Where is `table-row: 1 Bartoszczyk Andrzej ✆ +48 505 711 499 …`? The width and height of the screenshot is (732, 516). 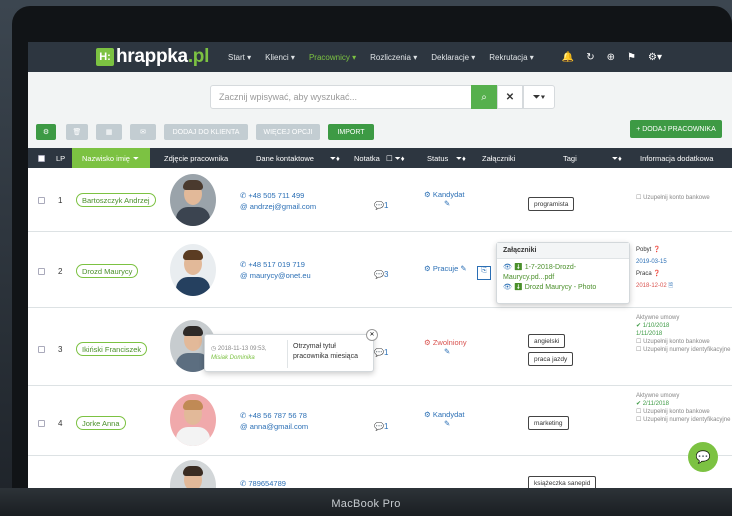 table-row: 1 Bartoszczyk Andrzej ✆ +48 505 711 499 … is located at coordinates (380, 200).